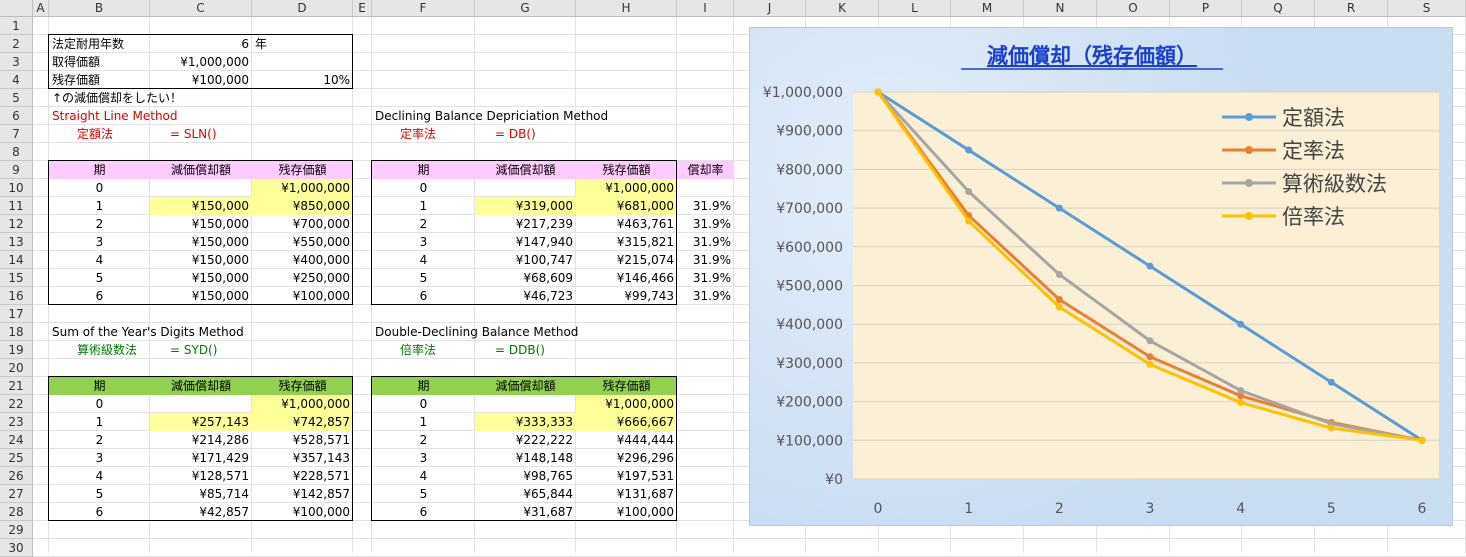 The image size is (1466, 557). What do you see at coordinates (770, 8) in the screenshot?
I see `column-header-j: J` at bounding box center [770, 8].